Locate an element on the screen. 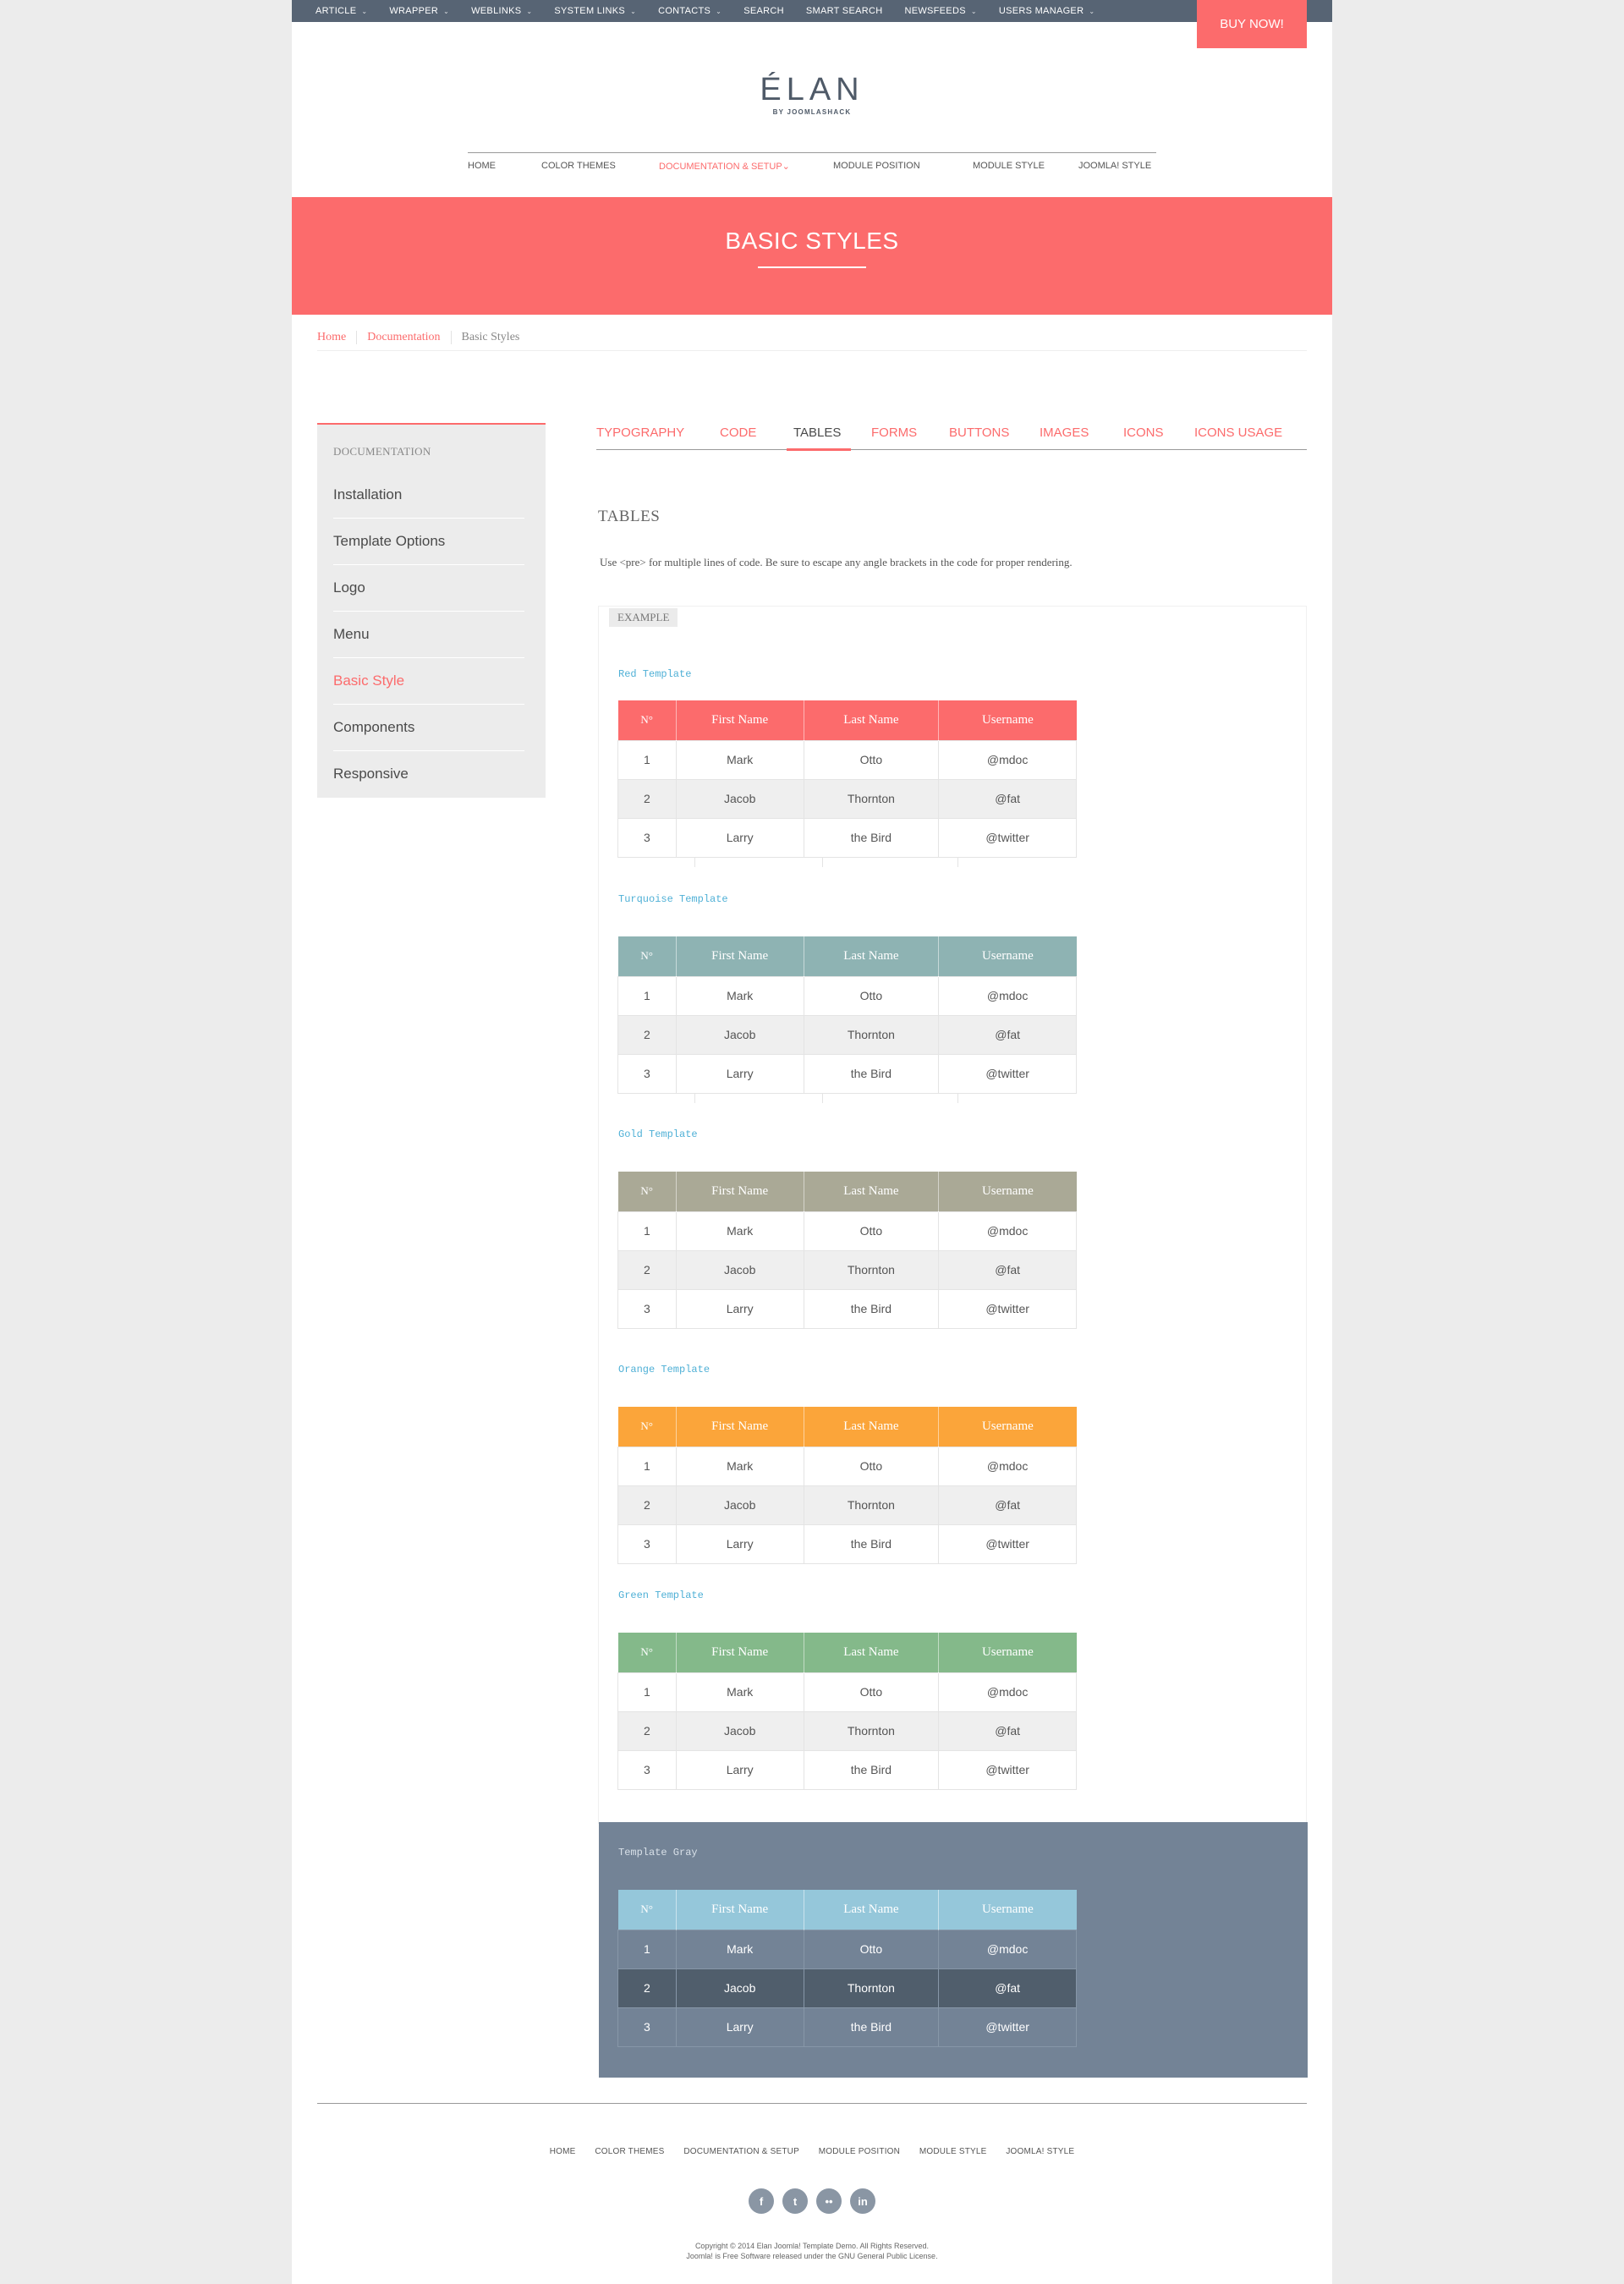  breadcrumb: Home Documentation Basic Styles is located at coordinates (812, 338).